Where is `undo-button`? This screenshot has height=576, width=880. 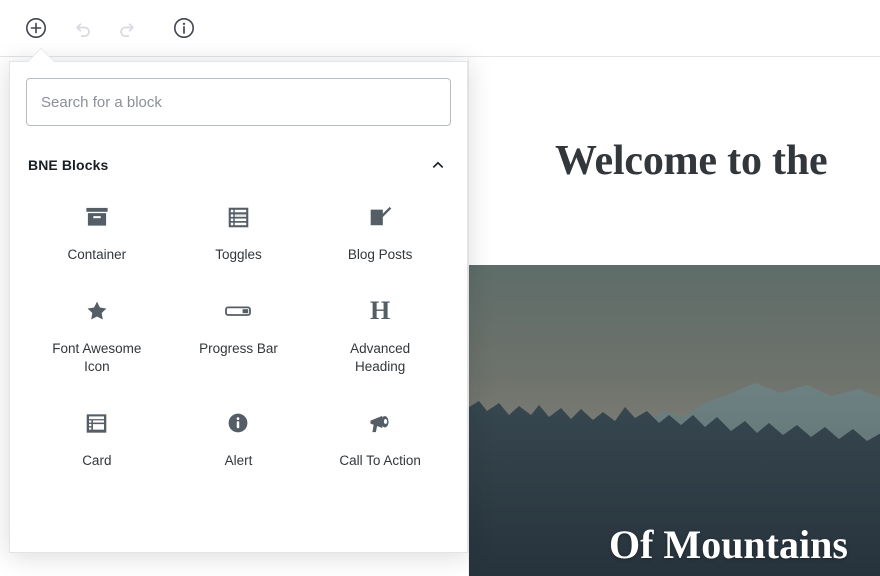 undo-button is located at coordinates (82, 28).